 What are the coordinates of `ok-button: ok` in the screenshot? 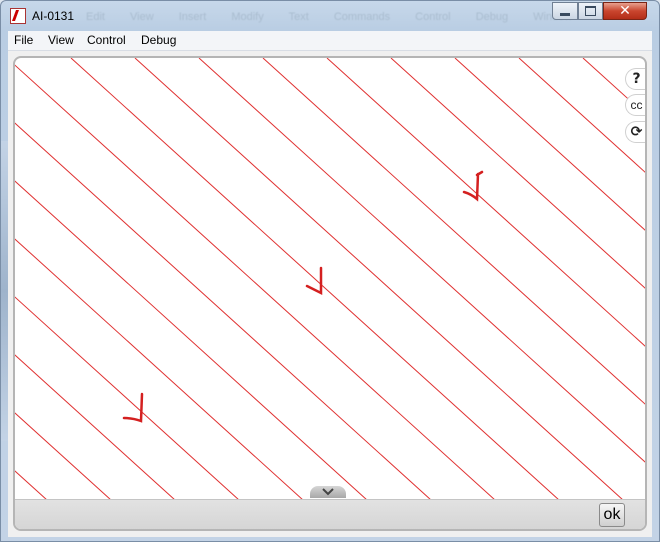 It's located at (612, 515).